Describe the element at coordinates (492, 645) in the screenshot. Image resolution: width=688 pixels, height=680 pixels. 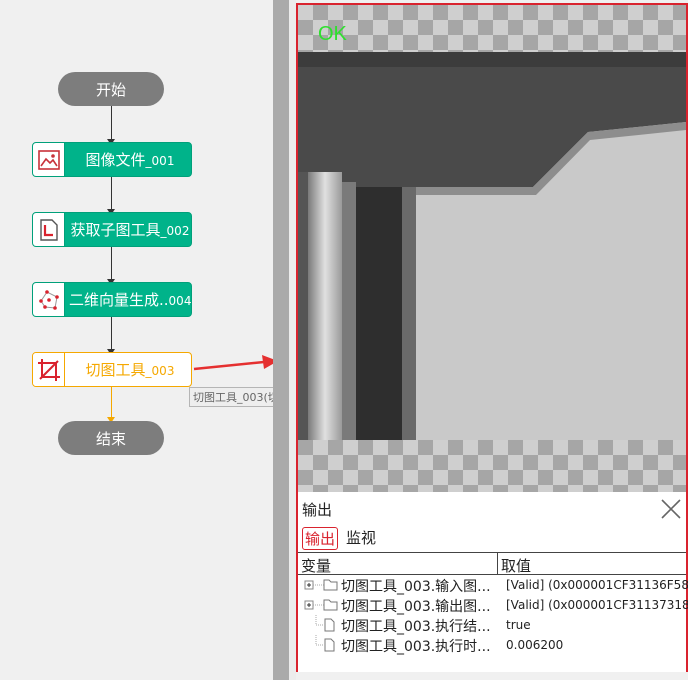
I see `table-row: 切图工具_003.执行时... 0.006200` at that location.